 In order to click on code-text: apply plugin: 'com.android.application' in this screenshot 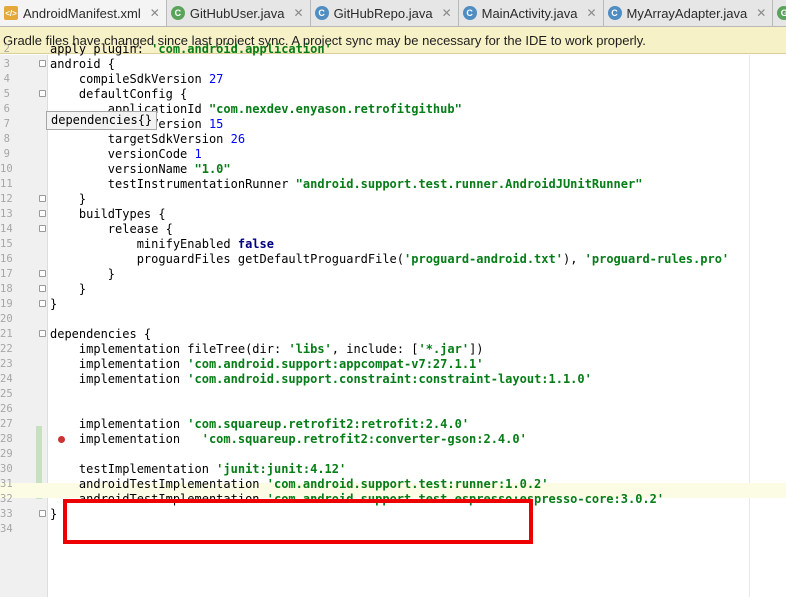, I will do `click(191, 49)`.